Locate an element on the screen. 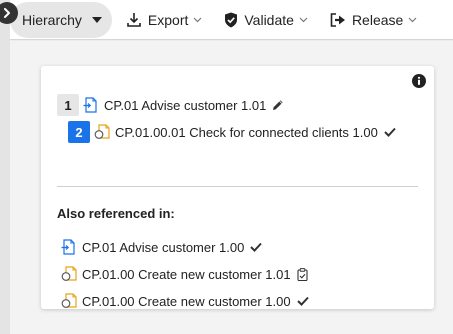 This screenshot has height=334, width=453. left-strip is located at coordinates (5, 167).